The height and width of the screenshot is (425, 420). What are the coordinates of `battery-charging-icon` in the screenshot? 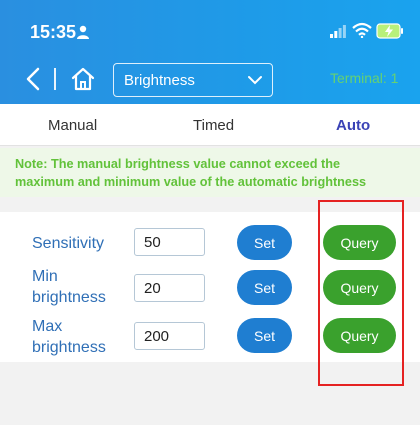 It's located at (389, 31).